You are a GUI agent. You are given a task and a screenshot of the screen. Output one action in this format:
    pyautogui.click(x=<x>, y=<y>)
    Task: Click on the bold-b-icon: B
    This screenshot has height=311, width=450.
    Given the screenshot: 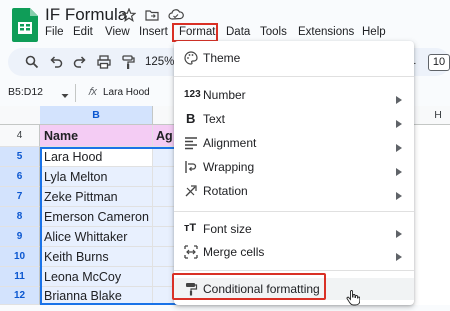 What is the action you would take?
    pyautogui.click(x=191, y=118)
    